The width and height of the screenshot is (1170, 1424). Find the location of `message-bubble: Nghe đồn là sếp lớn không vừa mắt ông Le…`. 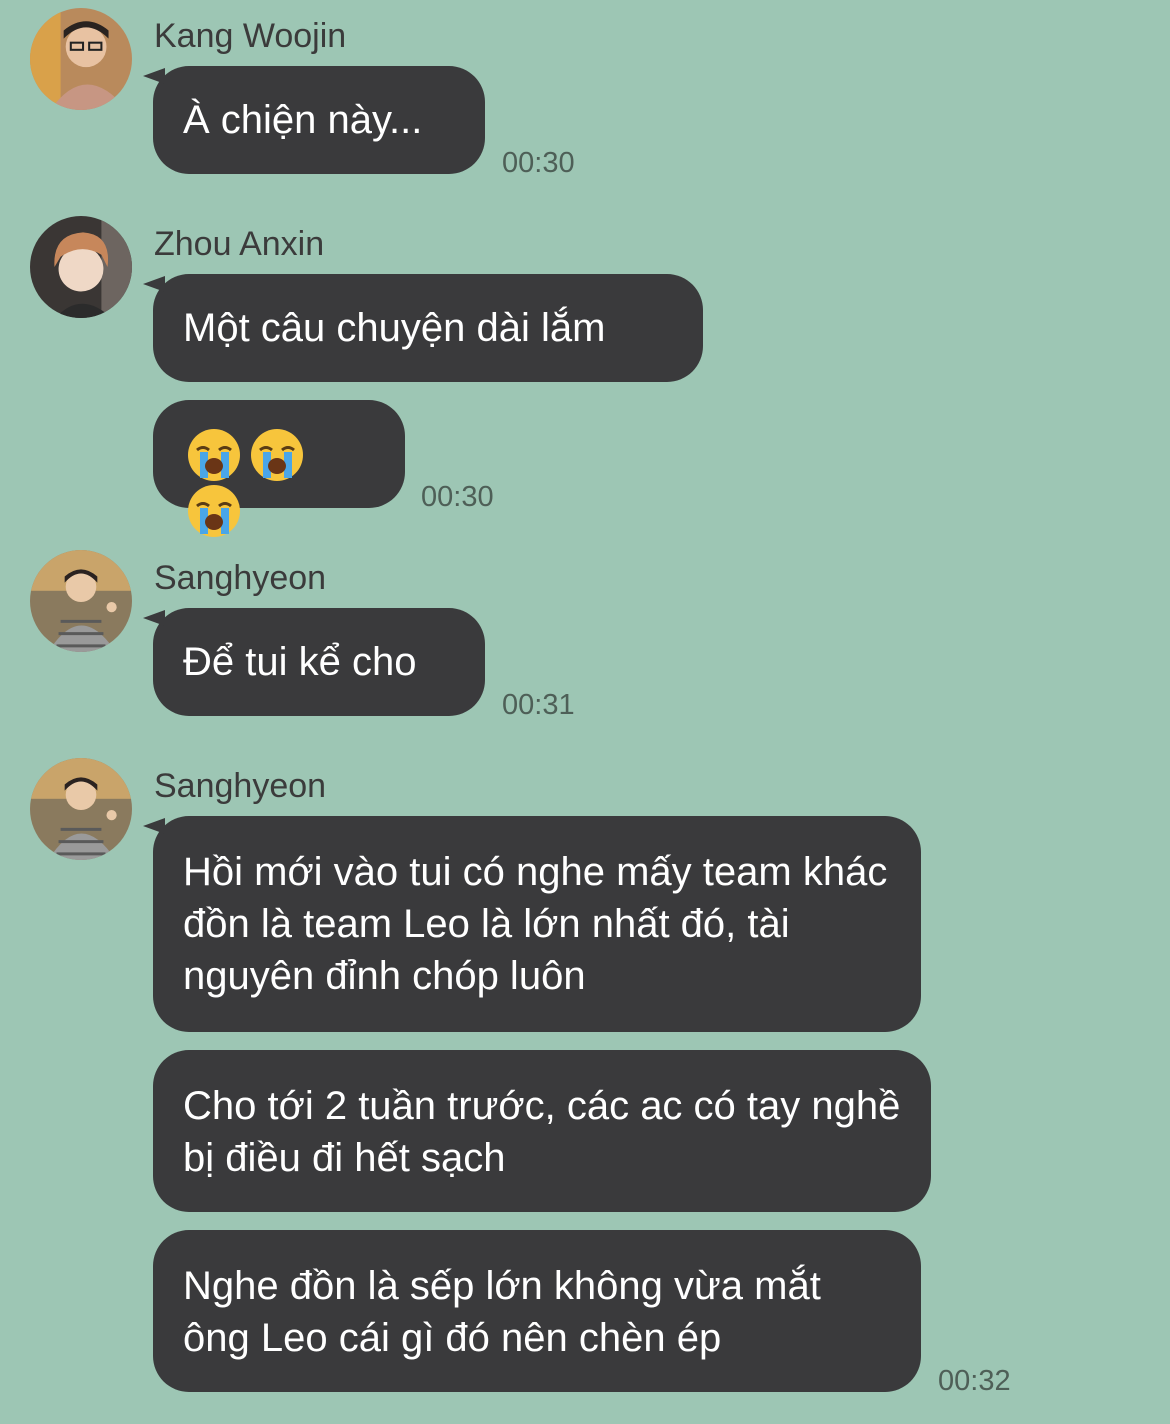

message-bubble: Nghe đồn là sếp lớn không vừa mắt ông Le… is located at coordinates (537, 1311).